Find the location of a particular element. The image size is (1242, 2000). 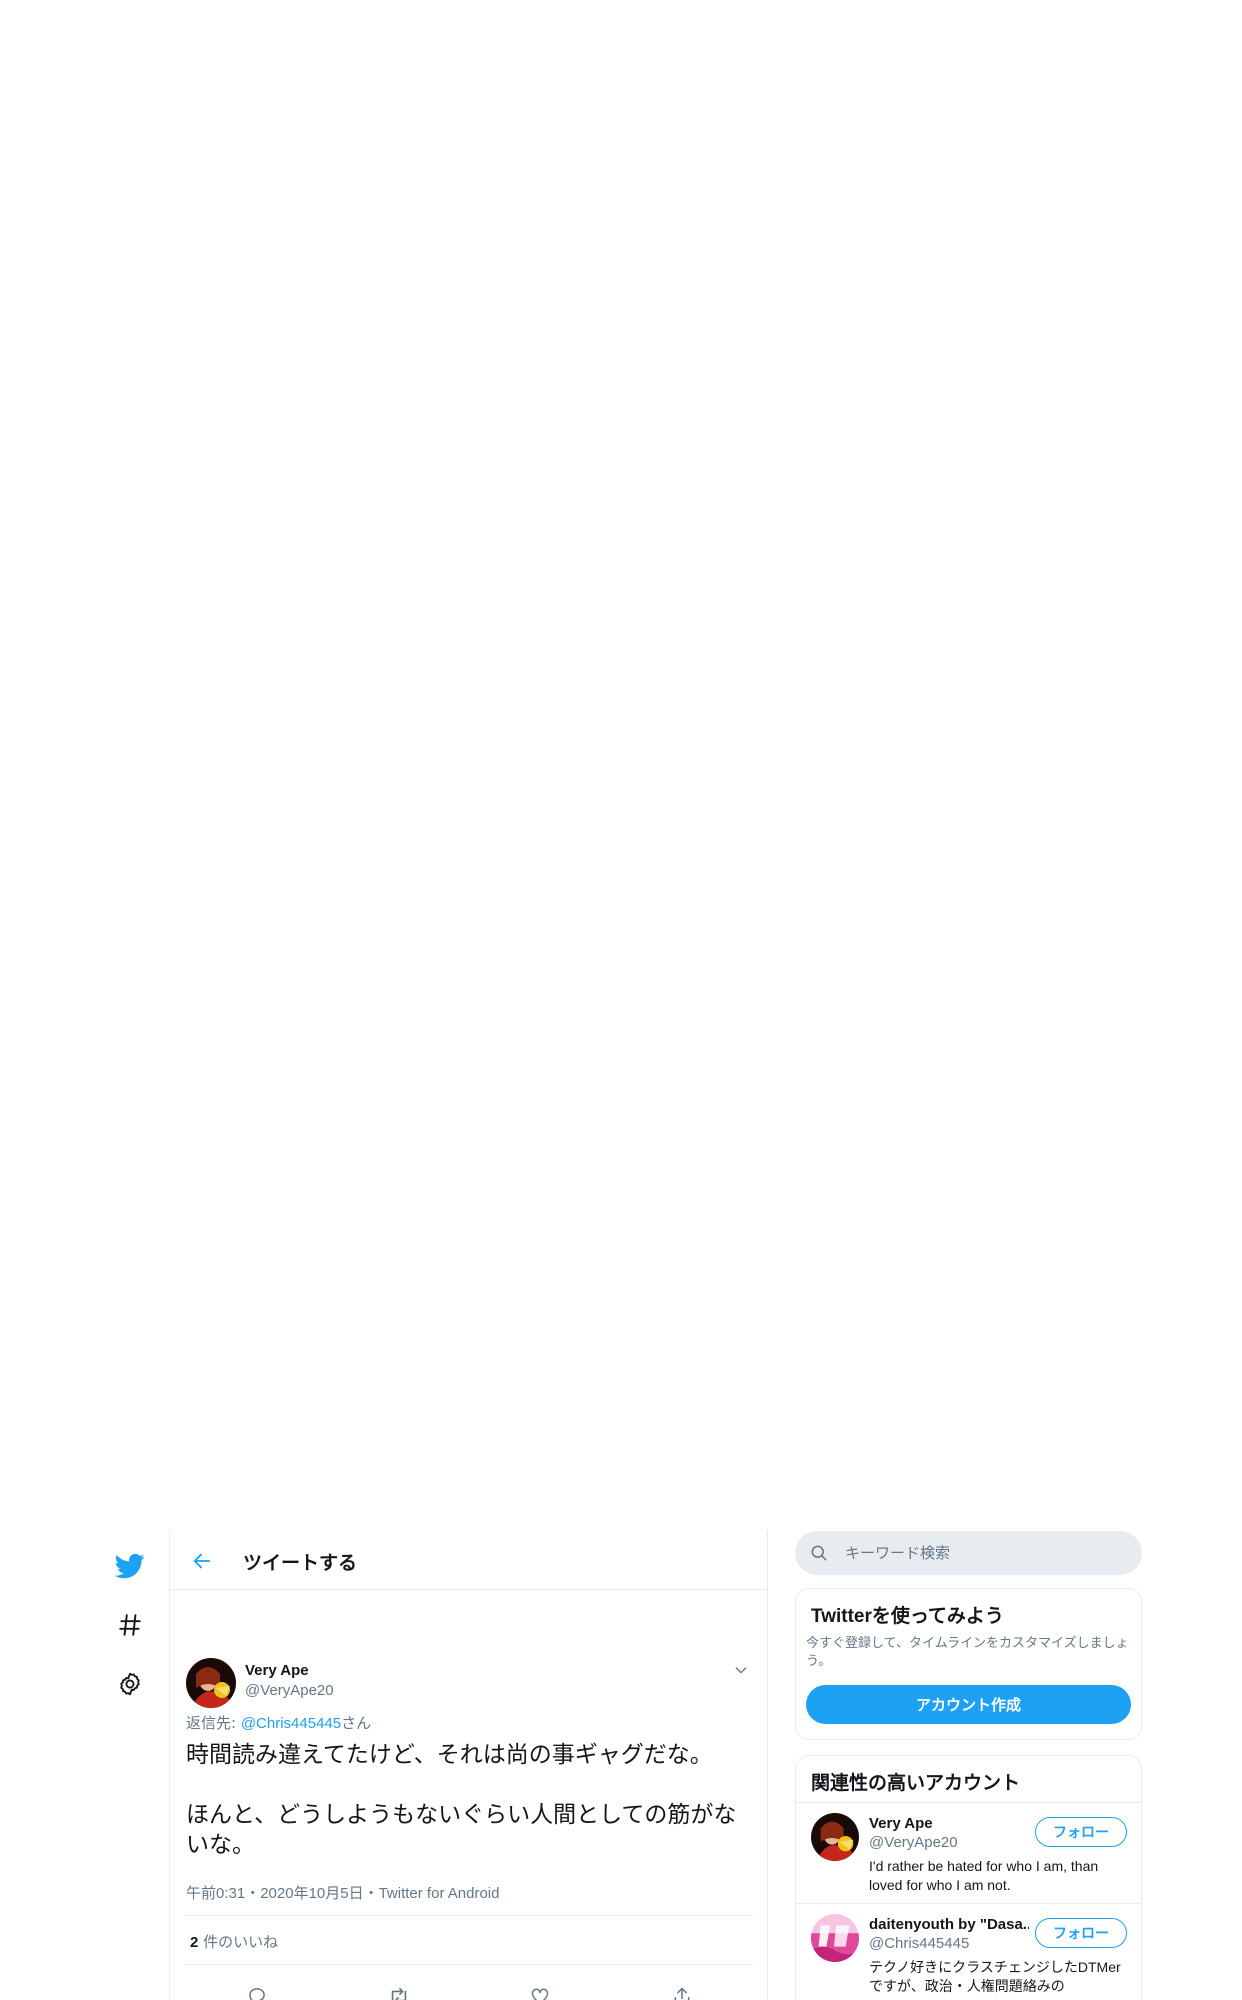

user-handle: @VeryApe20 is located at coordinates (289, 1690).